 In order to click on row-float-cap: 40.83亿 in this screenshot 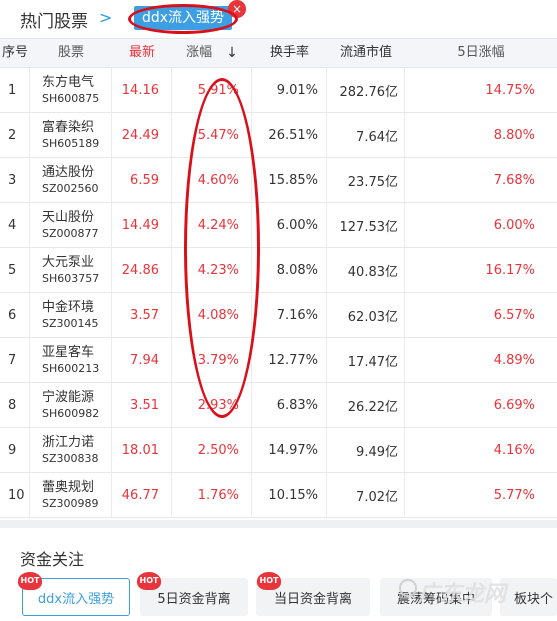, I will do `click(366, 270)`.